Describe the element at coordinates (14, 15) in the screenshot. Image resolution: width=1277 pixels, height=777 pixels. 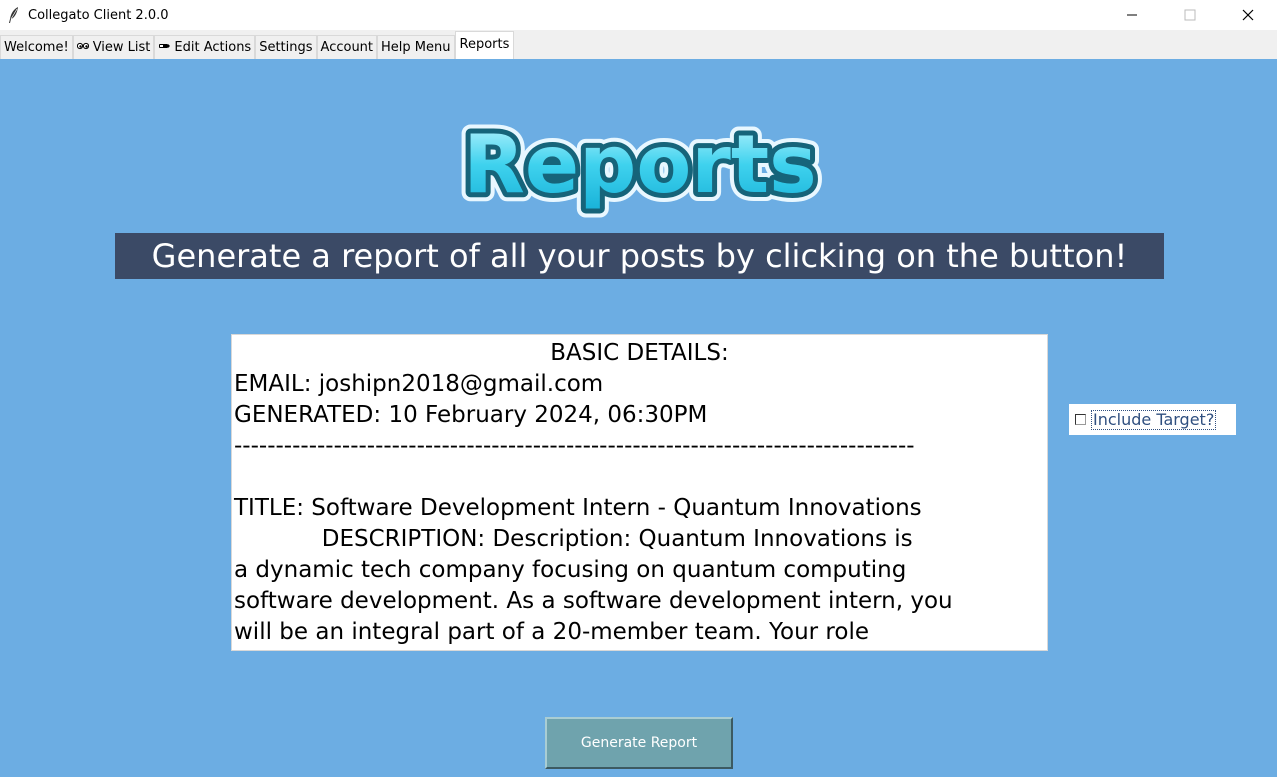
I see `feather-icon` at that location.